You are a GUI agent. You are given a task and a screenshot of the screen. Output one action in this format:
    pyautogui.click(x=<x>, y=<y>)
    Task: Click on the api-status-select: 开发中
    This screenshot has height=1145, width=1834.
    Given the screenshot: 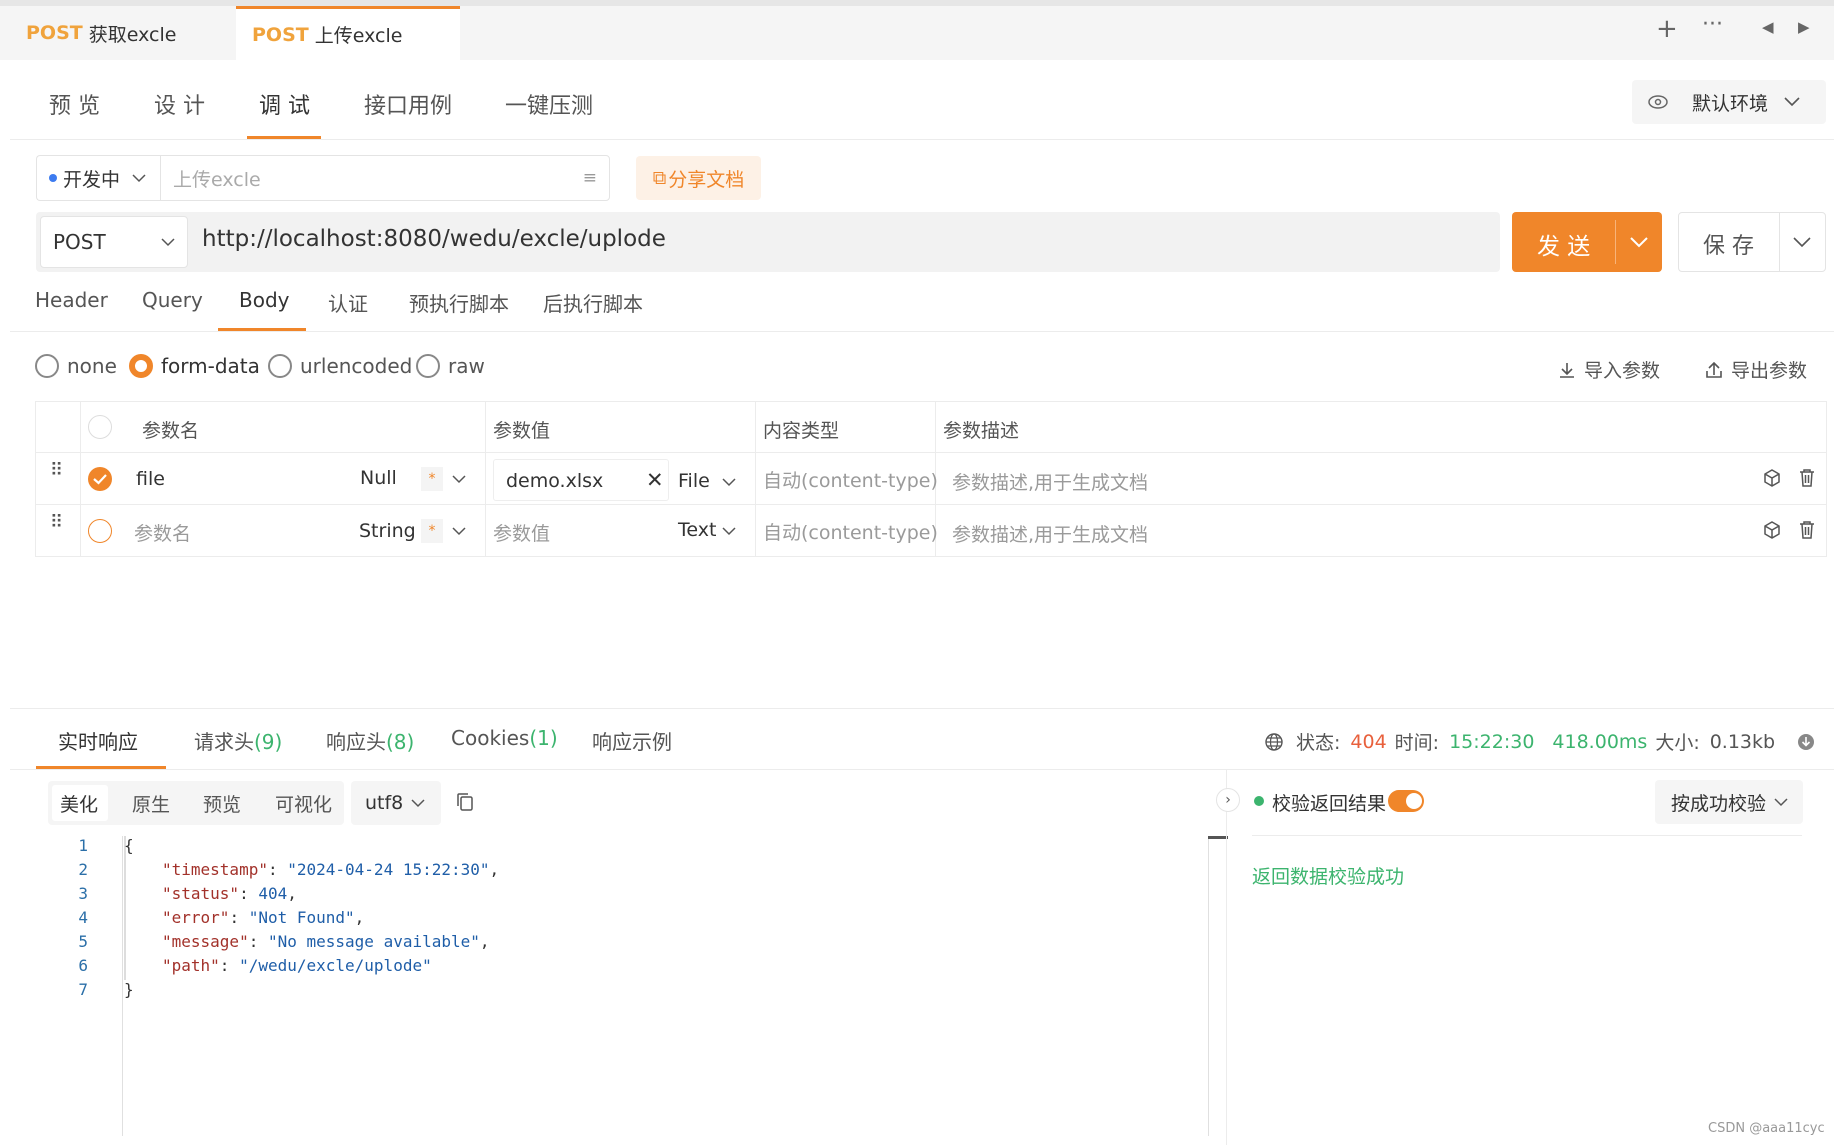 What is the action you would take?
    pyautogui.click(x=98, y=178)
    